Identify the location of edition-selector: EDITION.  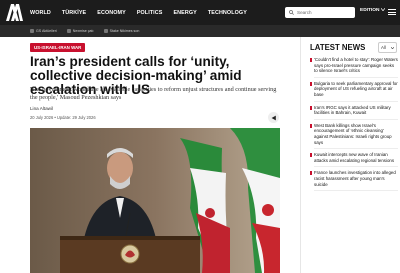
(373, 10).